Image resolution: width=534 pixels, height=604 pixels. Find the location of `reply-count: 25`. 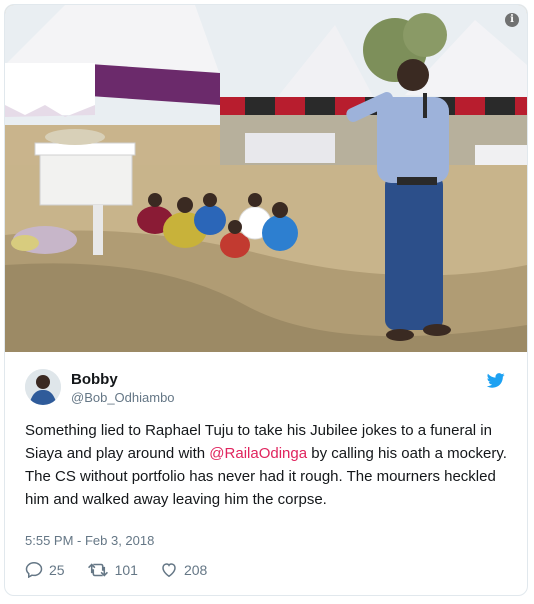

reply-count: 25 is located at coordinates (57, 569).